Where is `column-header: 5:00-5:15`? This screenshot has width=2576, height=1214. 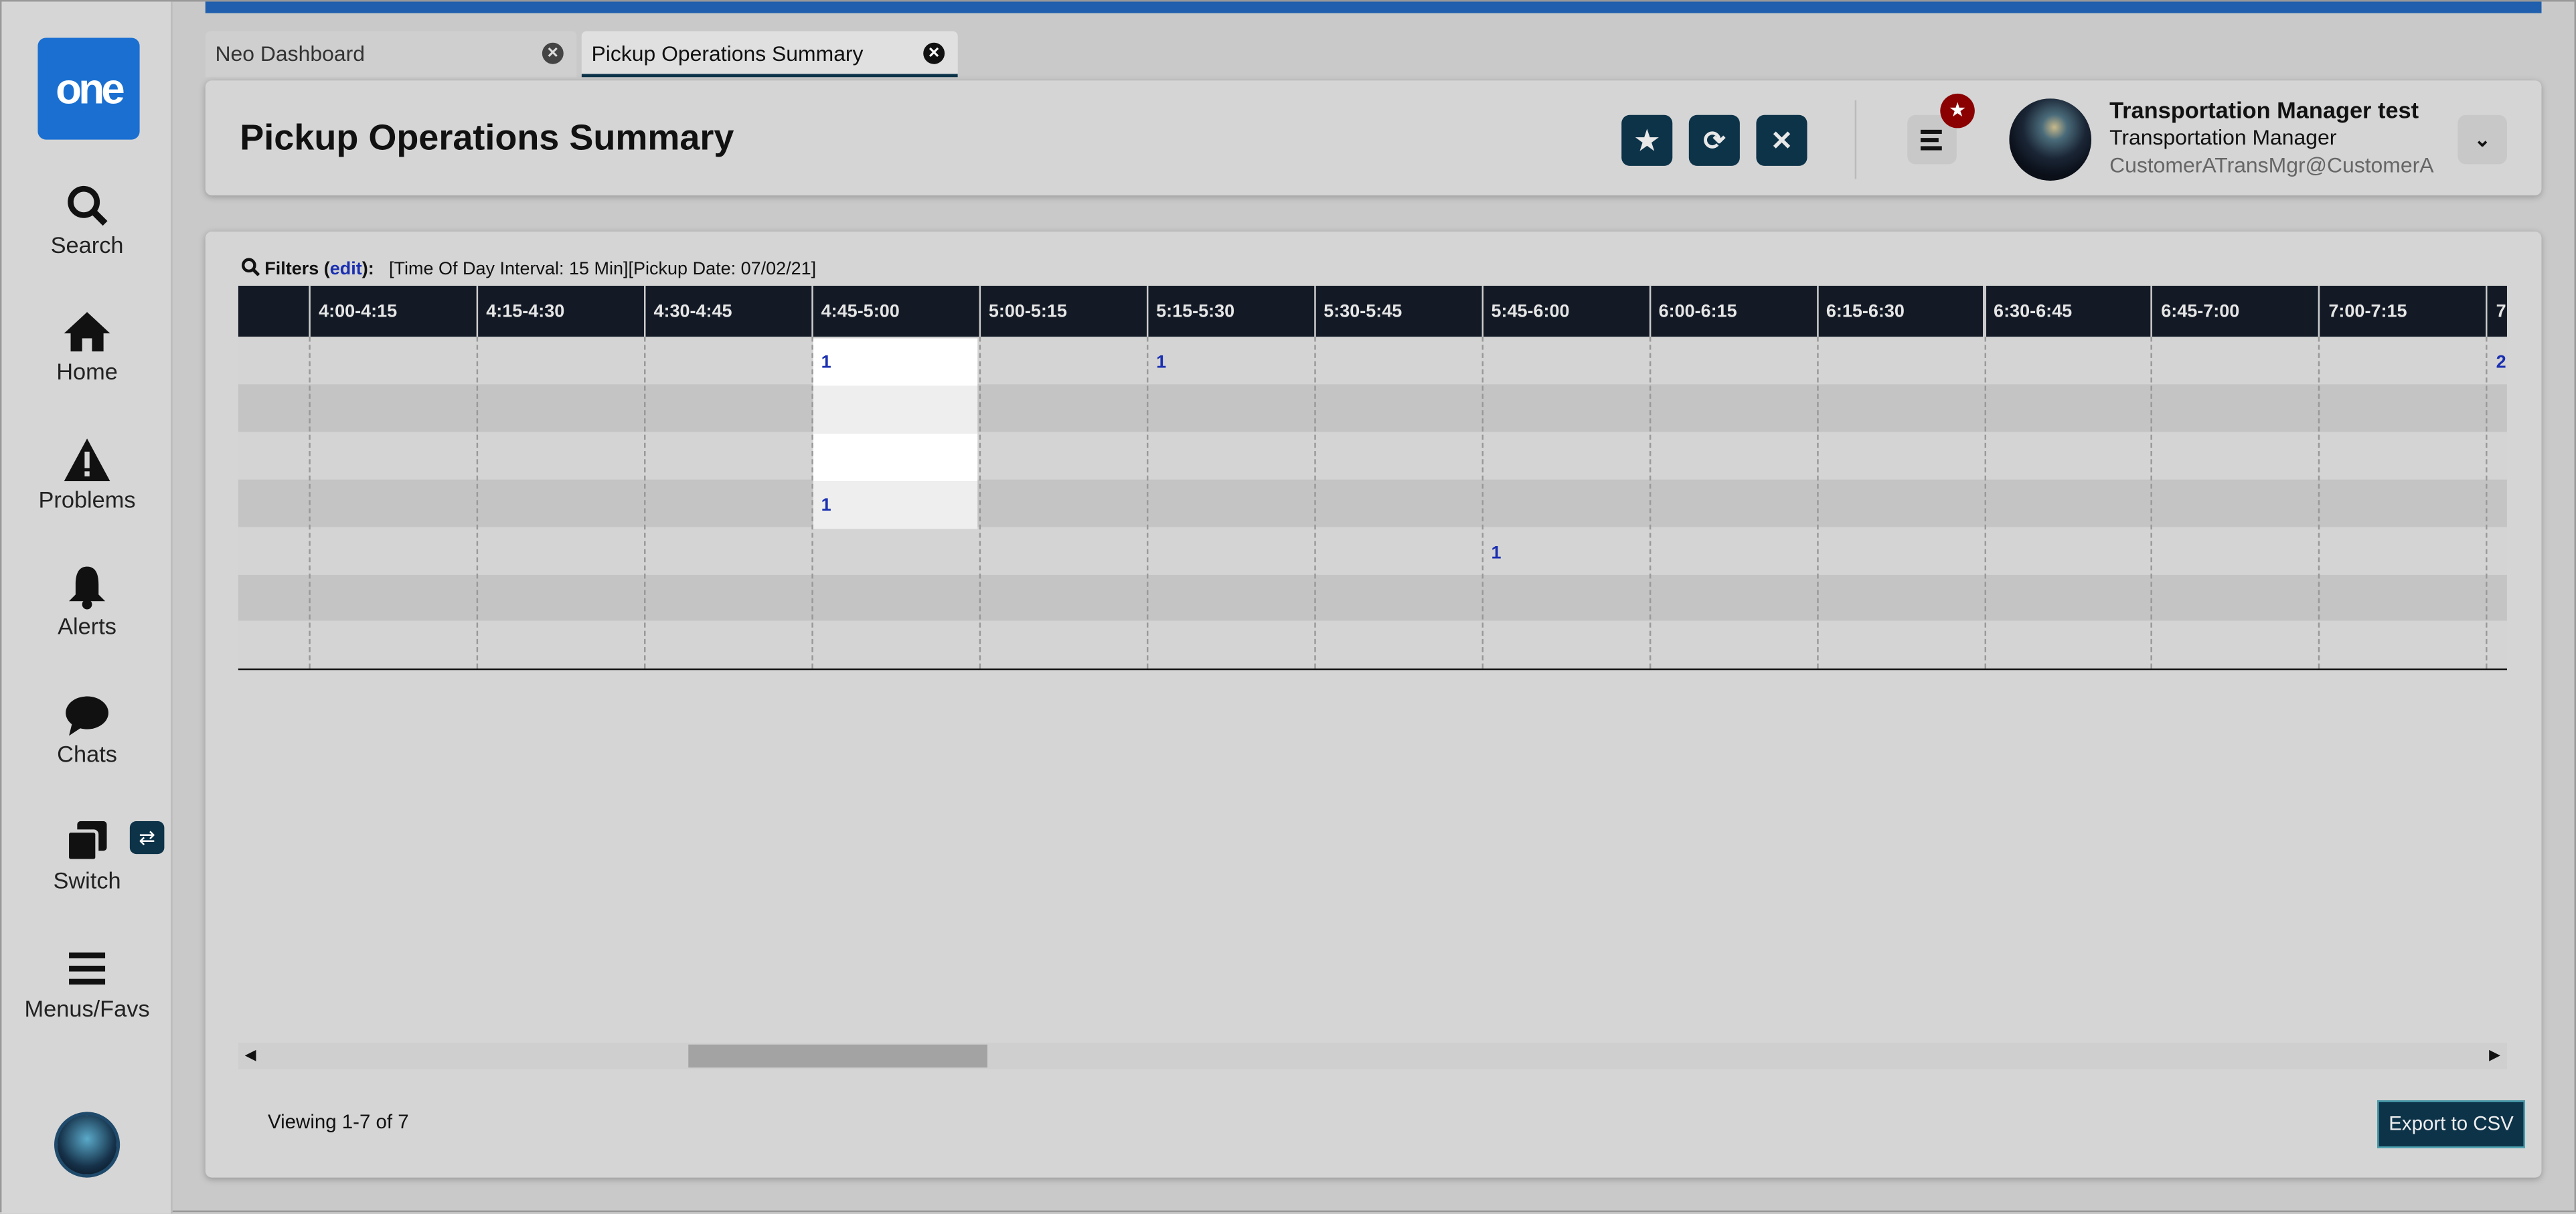
column-header: 5:00-5:15 is located at coordinates (1063, 311).